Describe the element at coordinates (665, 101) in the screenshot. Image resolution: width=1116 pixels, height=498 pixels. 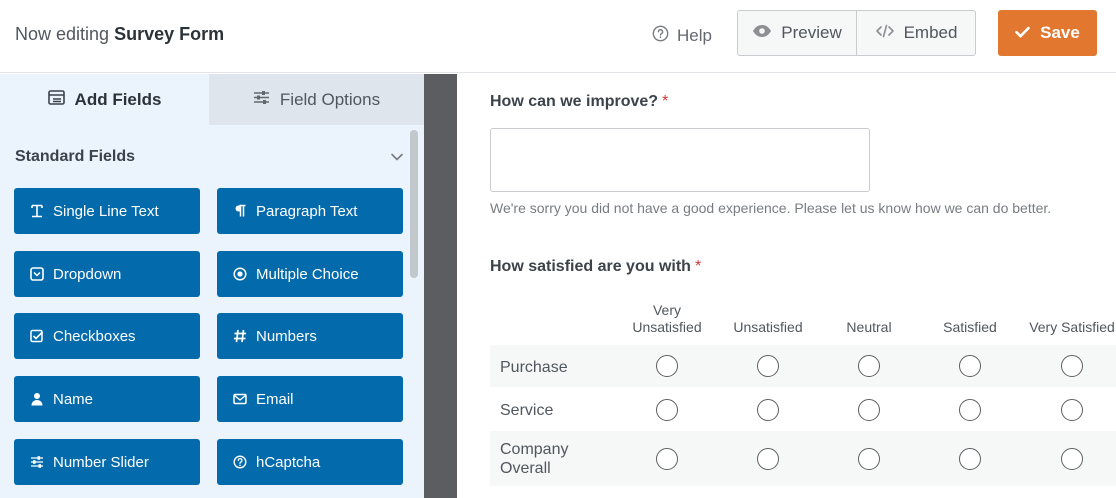
I see `required-mark: *` at that location.